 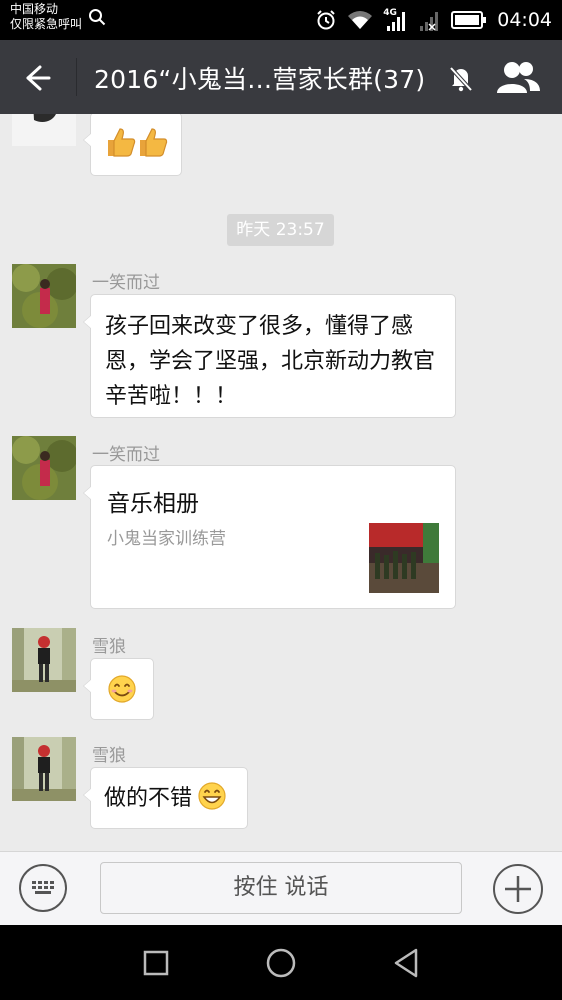 What do you see at coordinates (166, 539) in the screenshot?
I see `card-subtitle: 小鬼当家训练营` at bounding box center [166, 539].